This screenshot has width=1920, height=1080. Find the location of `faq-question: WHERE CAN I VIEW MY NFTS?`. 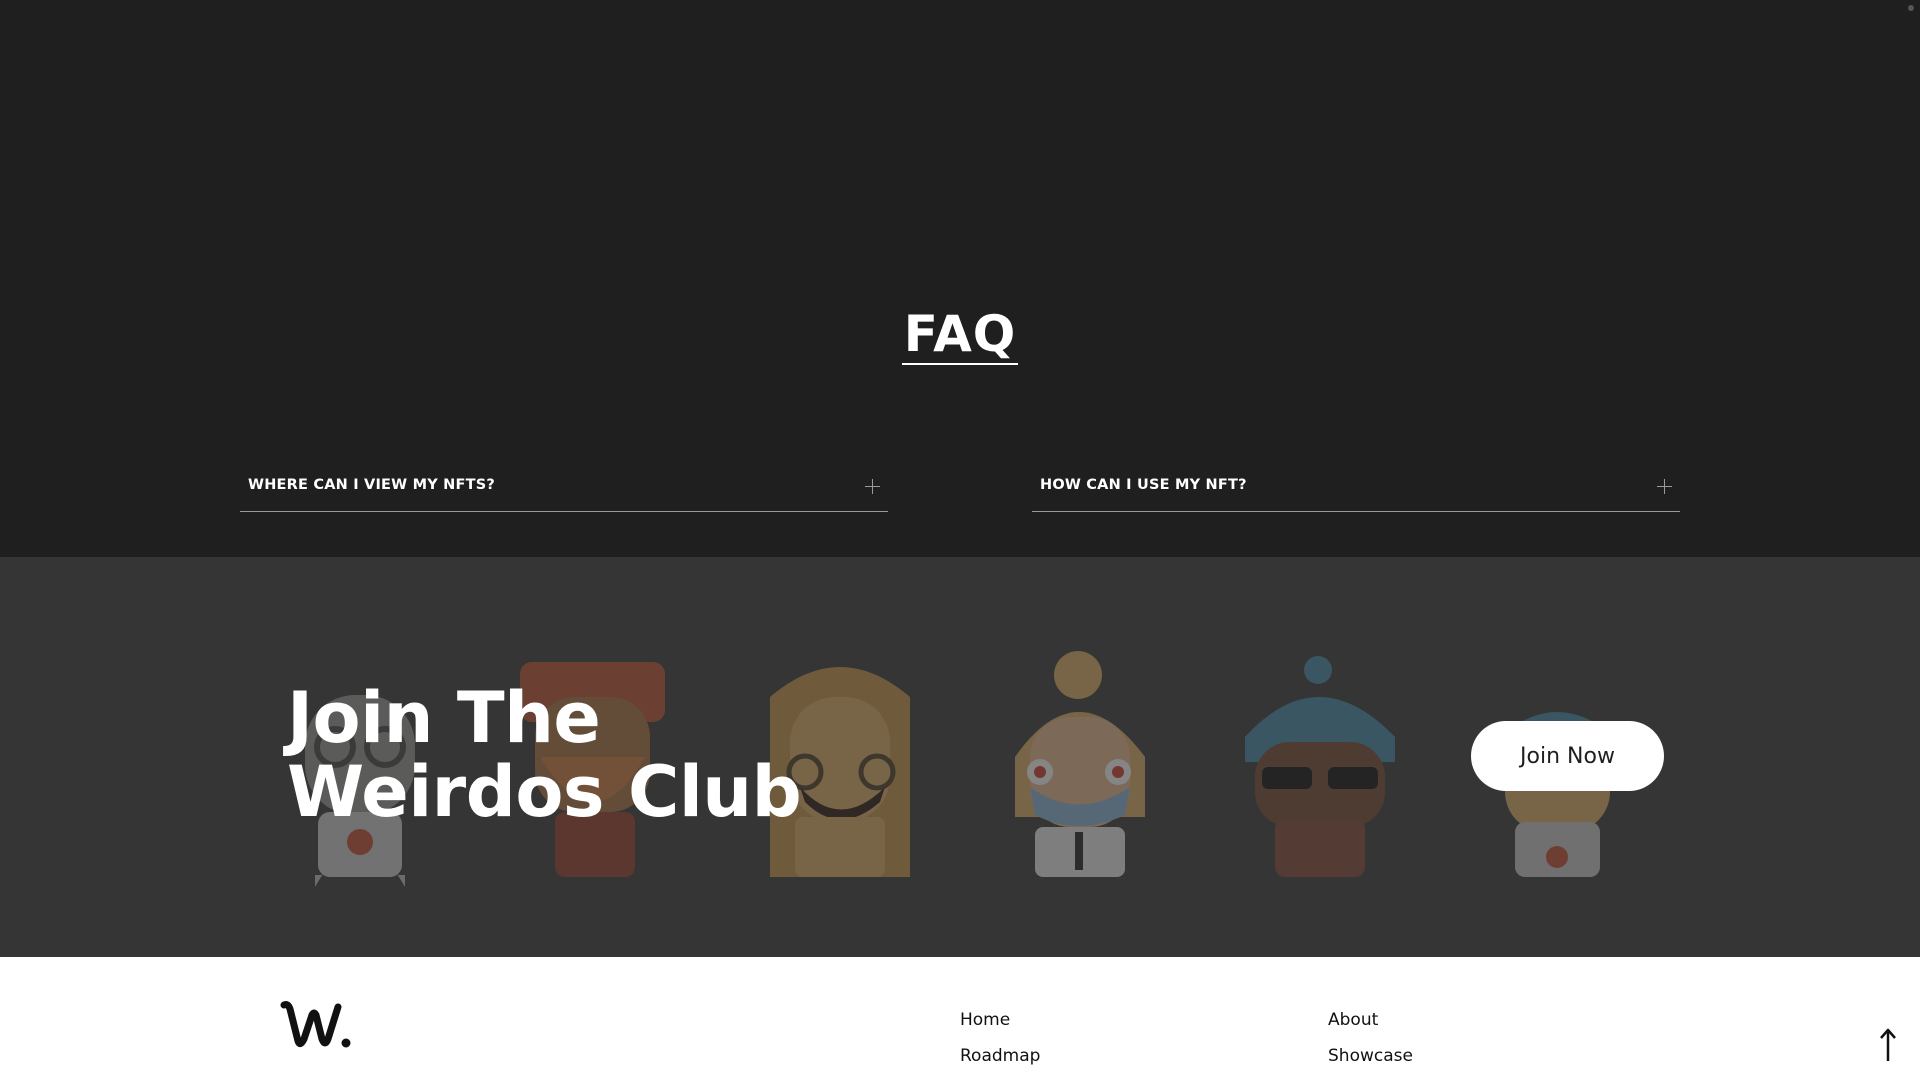

faq-question: WHERE CAN I VIEW MY NFTS? is located at coordinates (371, 485).